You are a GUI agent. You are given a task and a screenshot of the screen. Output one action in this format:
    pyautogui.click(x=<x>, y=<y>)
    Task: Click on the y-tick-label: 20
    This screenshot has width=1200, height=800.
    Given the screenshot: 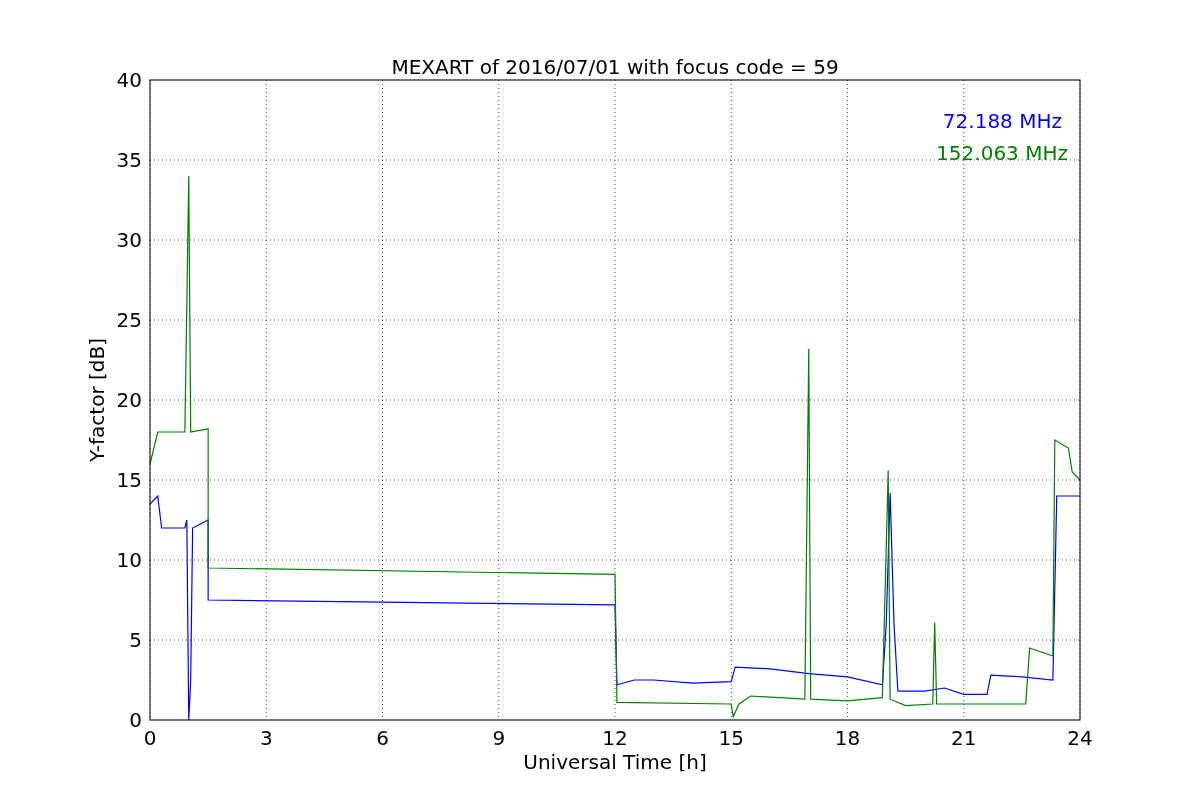 What is the action you would take?
    pyautogui.click(x=129, y=400)
    